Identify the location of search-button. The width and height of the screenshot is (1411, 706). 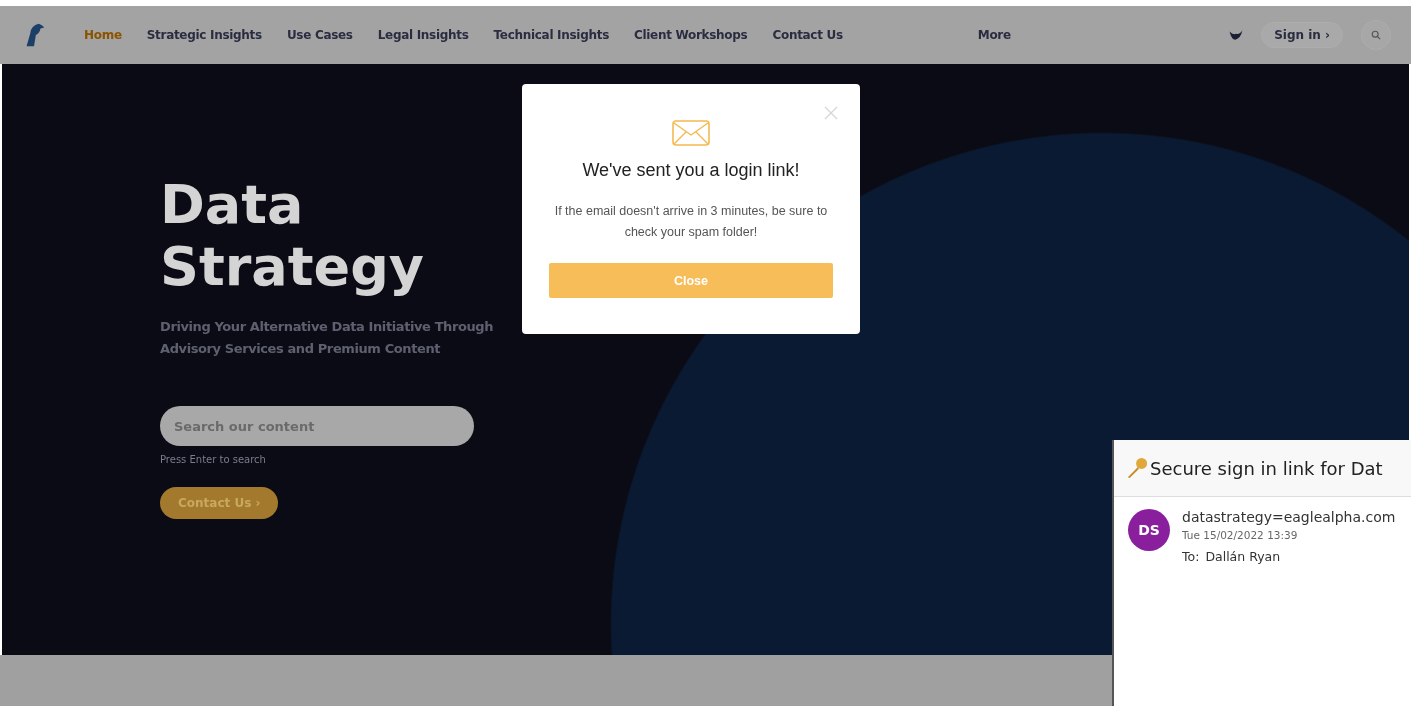
(1376, 35).